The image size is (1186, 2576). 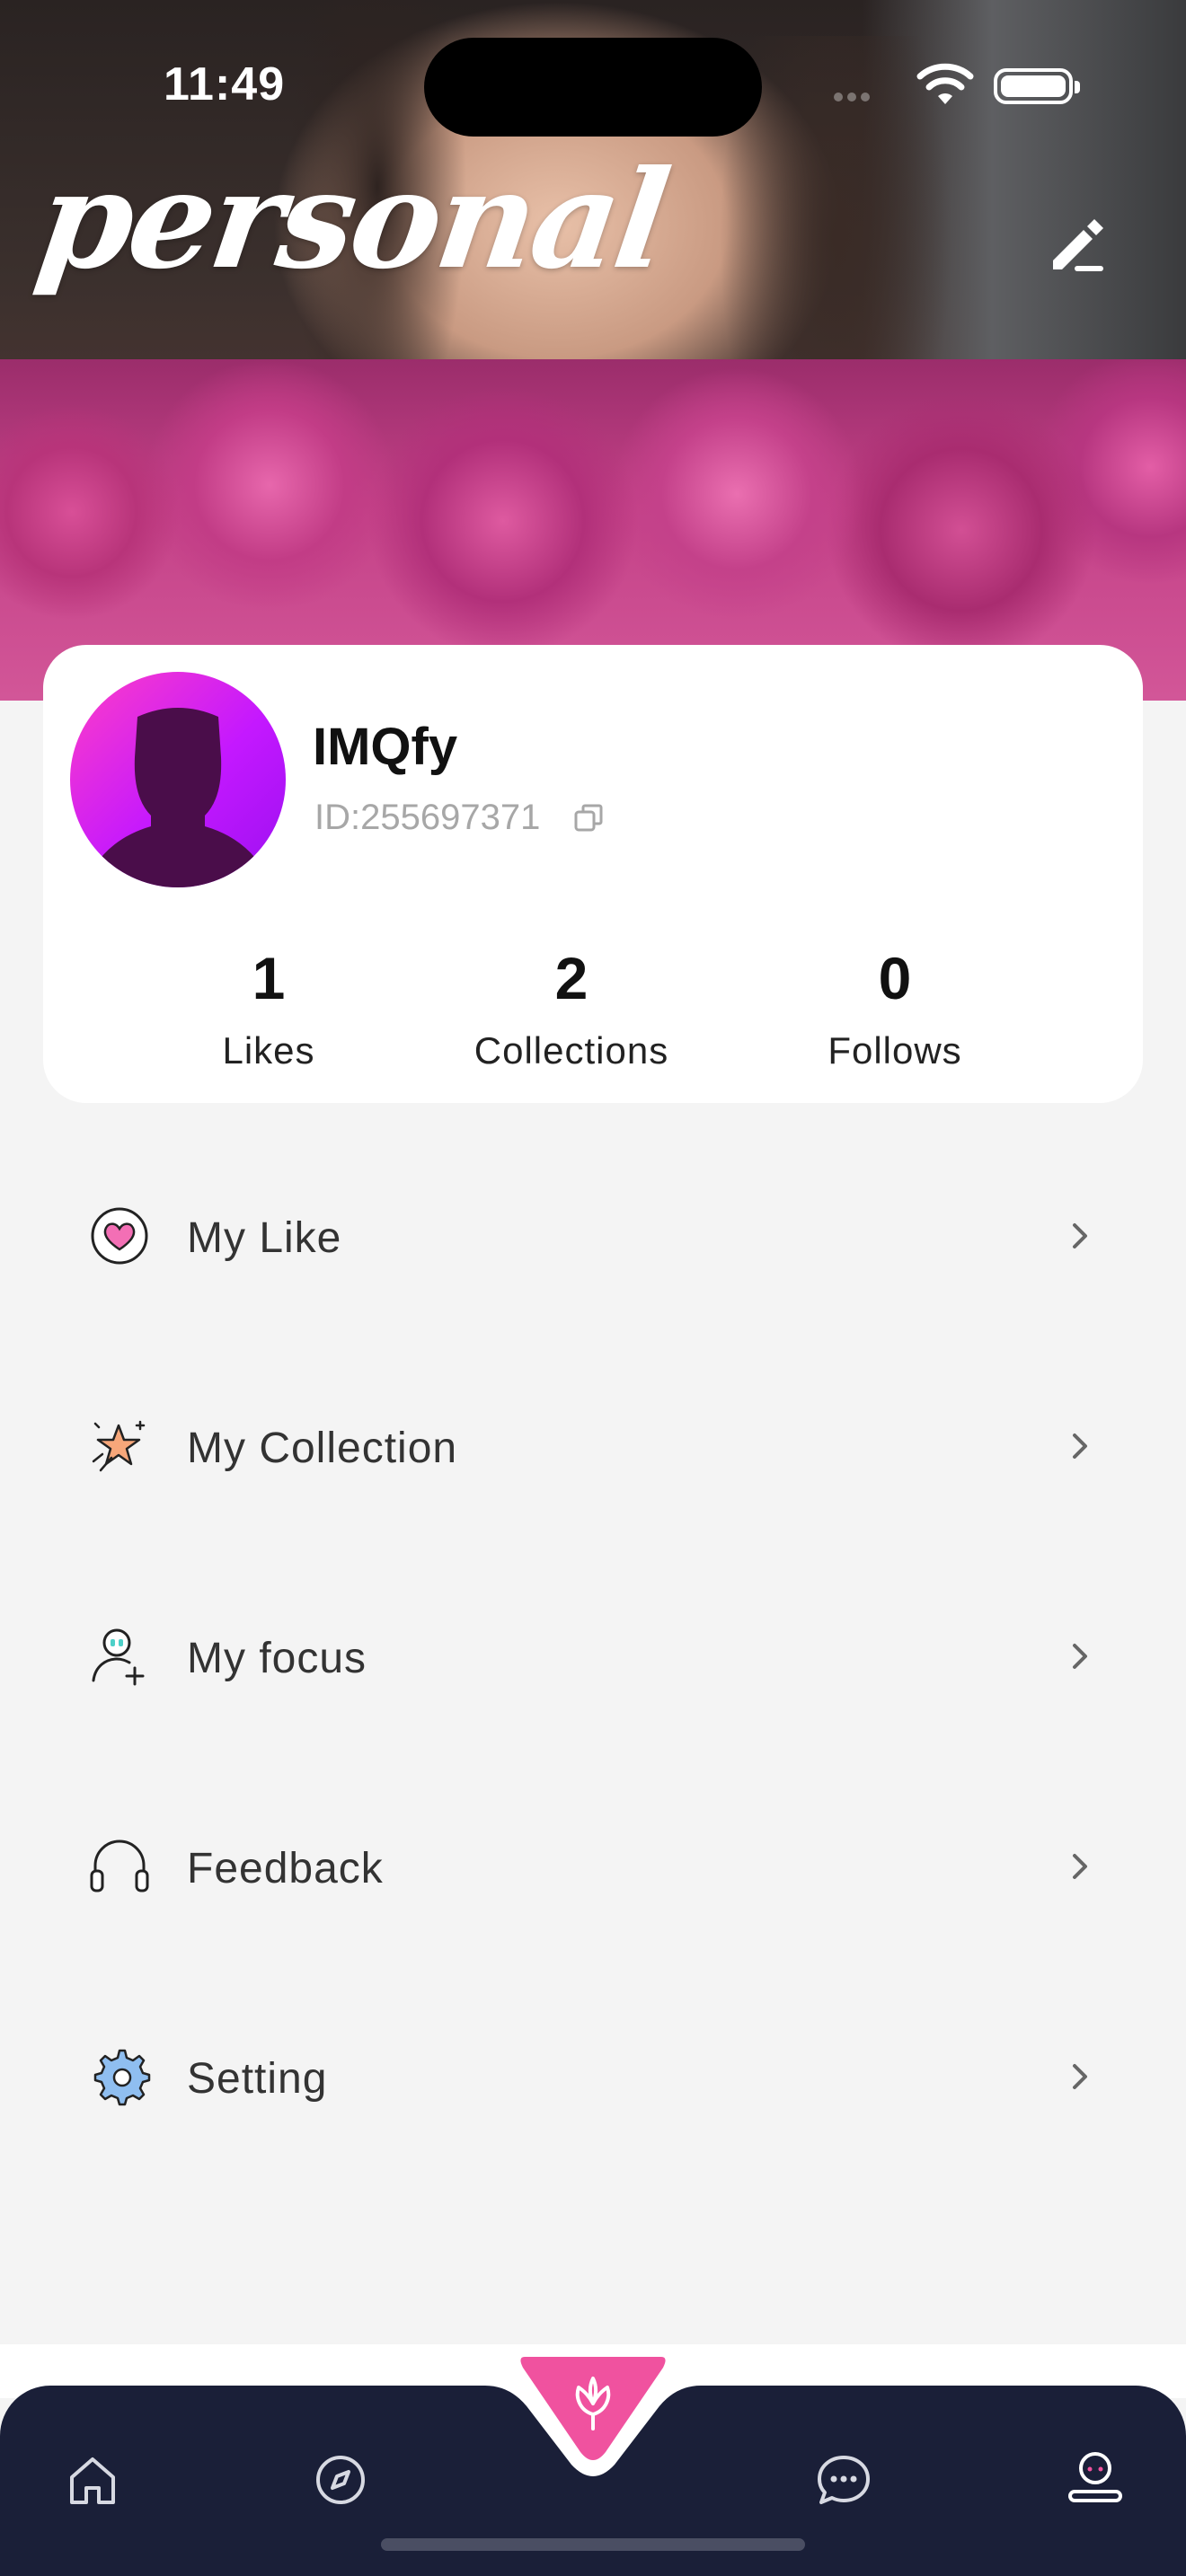 What do you see at coordinates (285, 1868) in the screenshot?
I see `menu-item-label: Feedback` at bounding box center [285, 1868].